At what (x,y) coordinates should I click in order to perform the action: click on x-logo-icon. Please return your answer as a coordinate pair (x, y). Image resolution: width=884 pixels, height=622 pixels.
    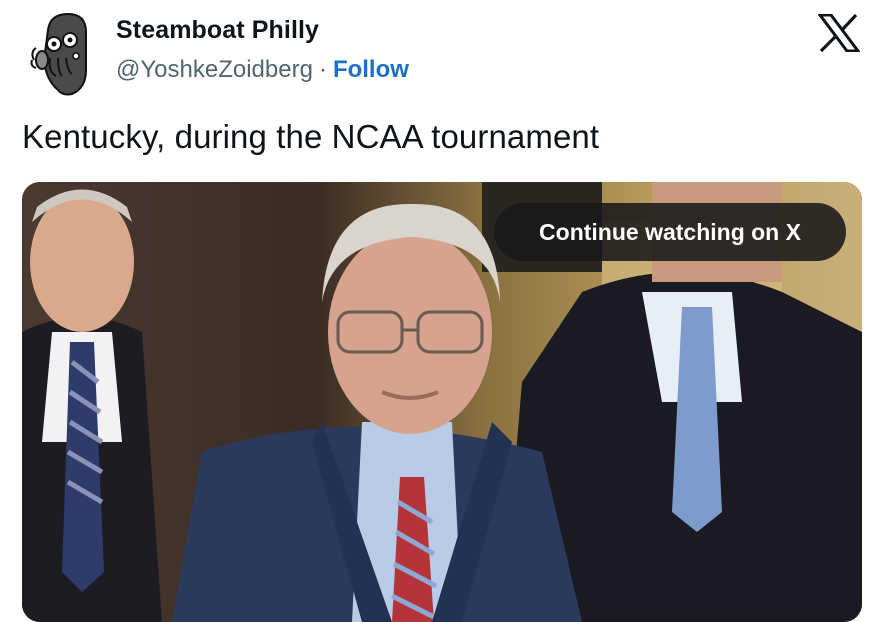
    Looking at the image, I should click on (839, 33).